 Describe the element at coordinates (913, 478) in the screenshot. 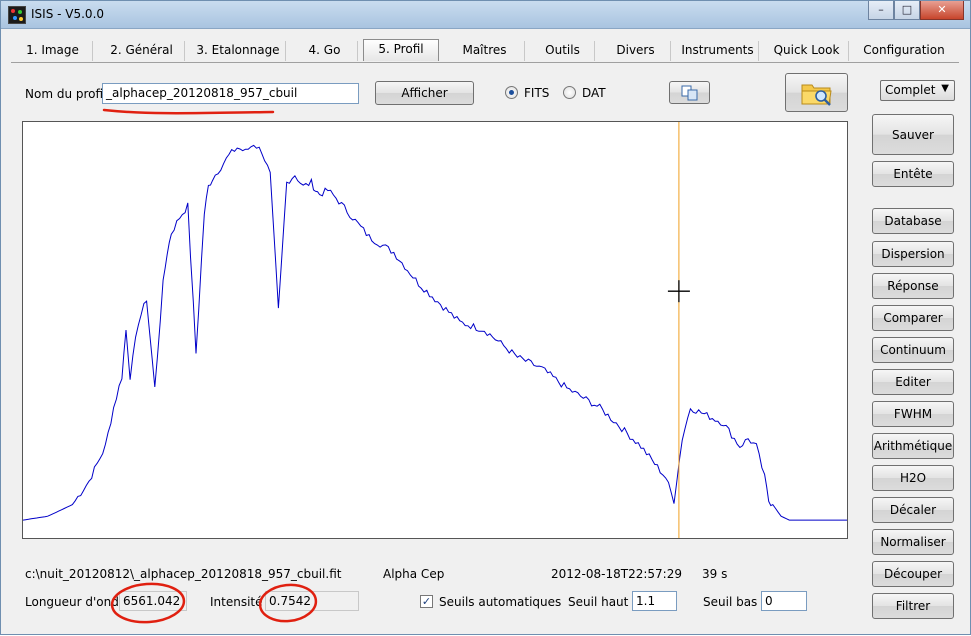

I see `h2o-button: H2O` at that location.